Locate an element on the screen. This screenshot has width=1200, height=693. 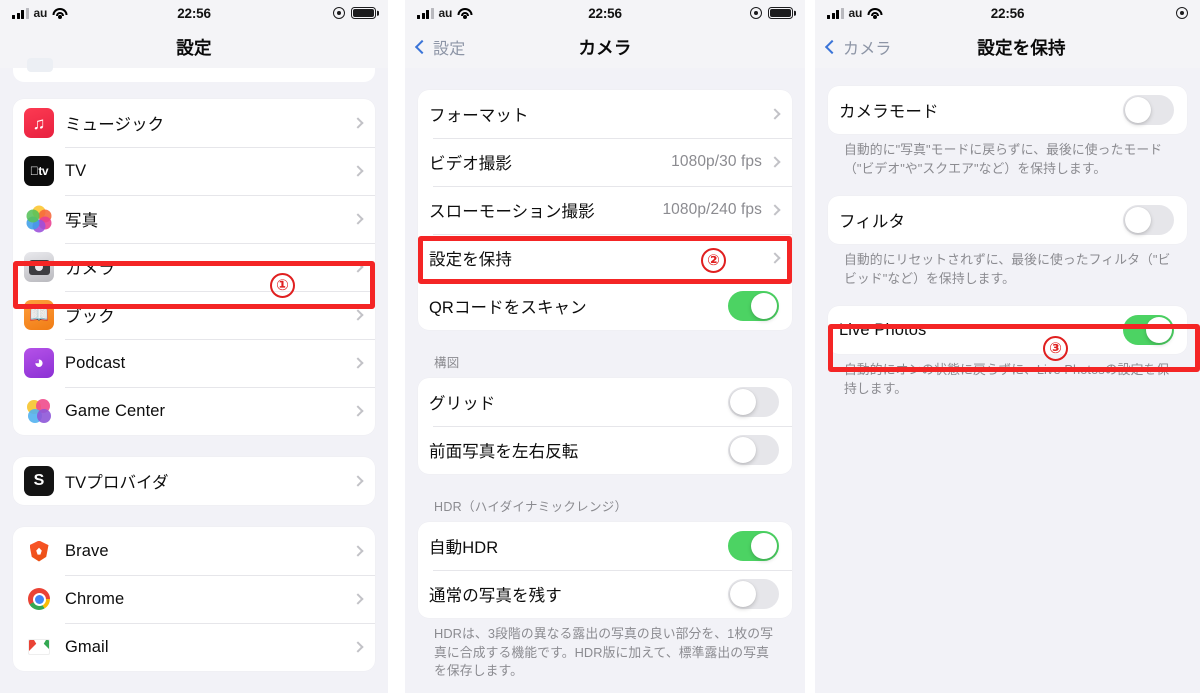
toggle-live-photos is located at coordinates (1148, 330).